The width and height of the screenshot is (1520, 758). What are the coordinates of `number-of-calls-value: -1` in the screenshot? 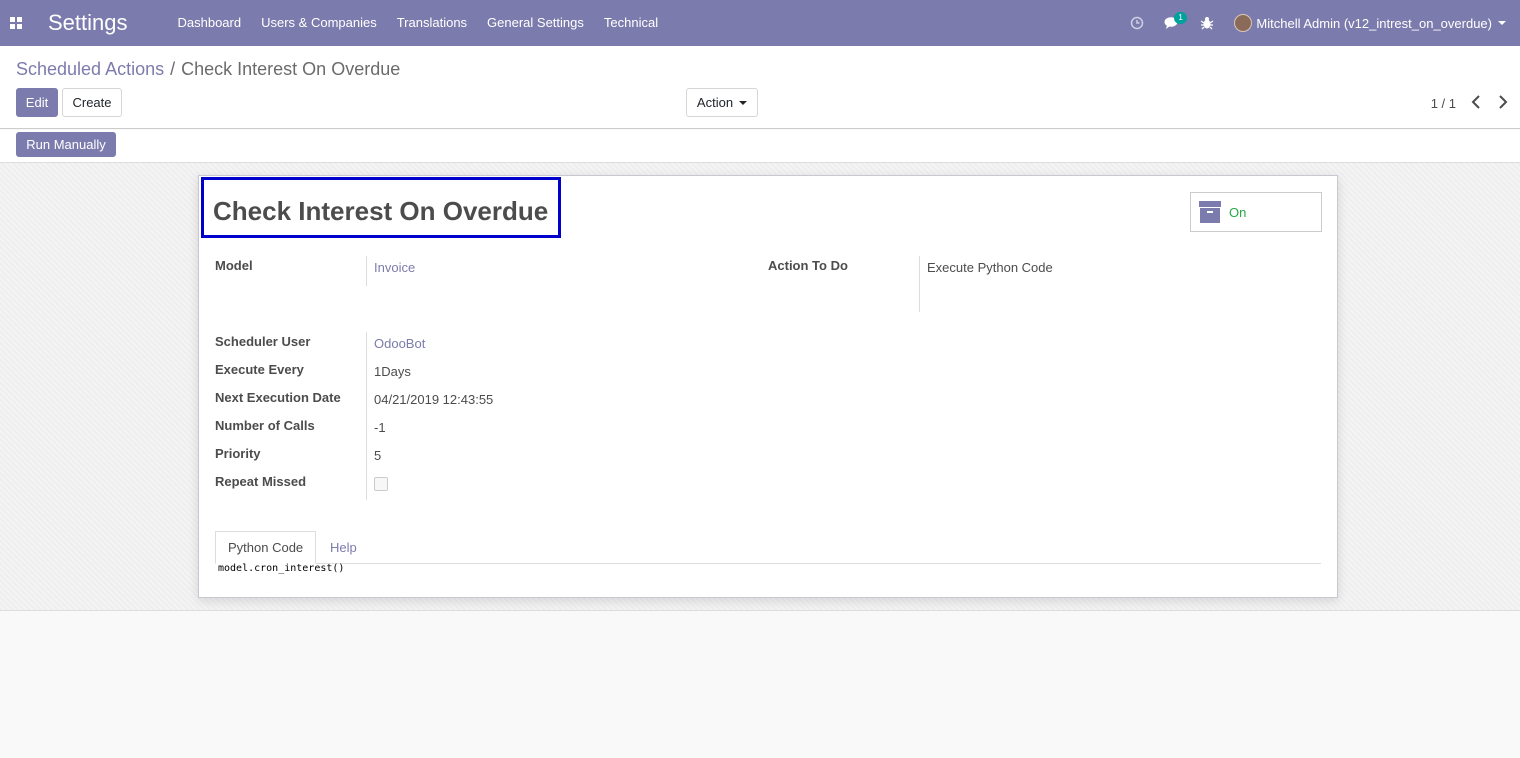 It's located at (380, 427).